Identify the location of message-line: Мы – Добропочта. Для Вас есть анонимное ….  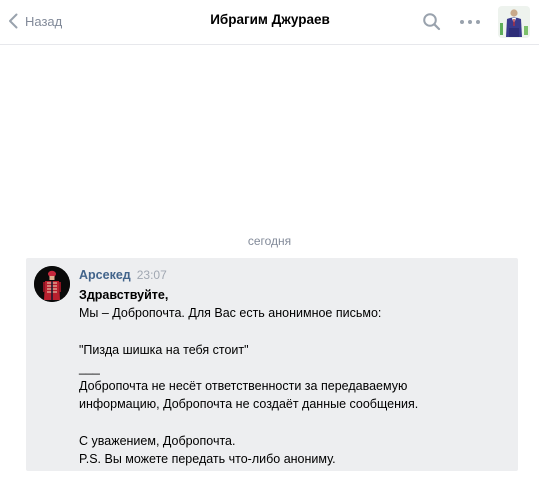
(230, 313).